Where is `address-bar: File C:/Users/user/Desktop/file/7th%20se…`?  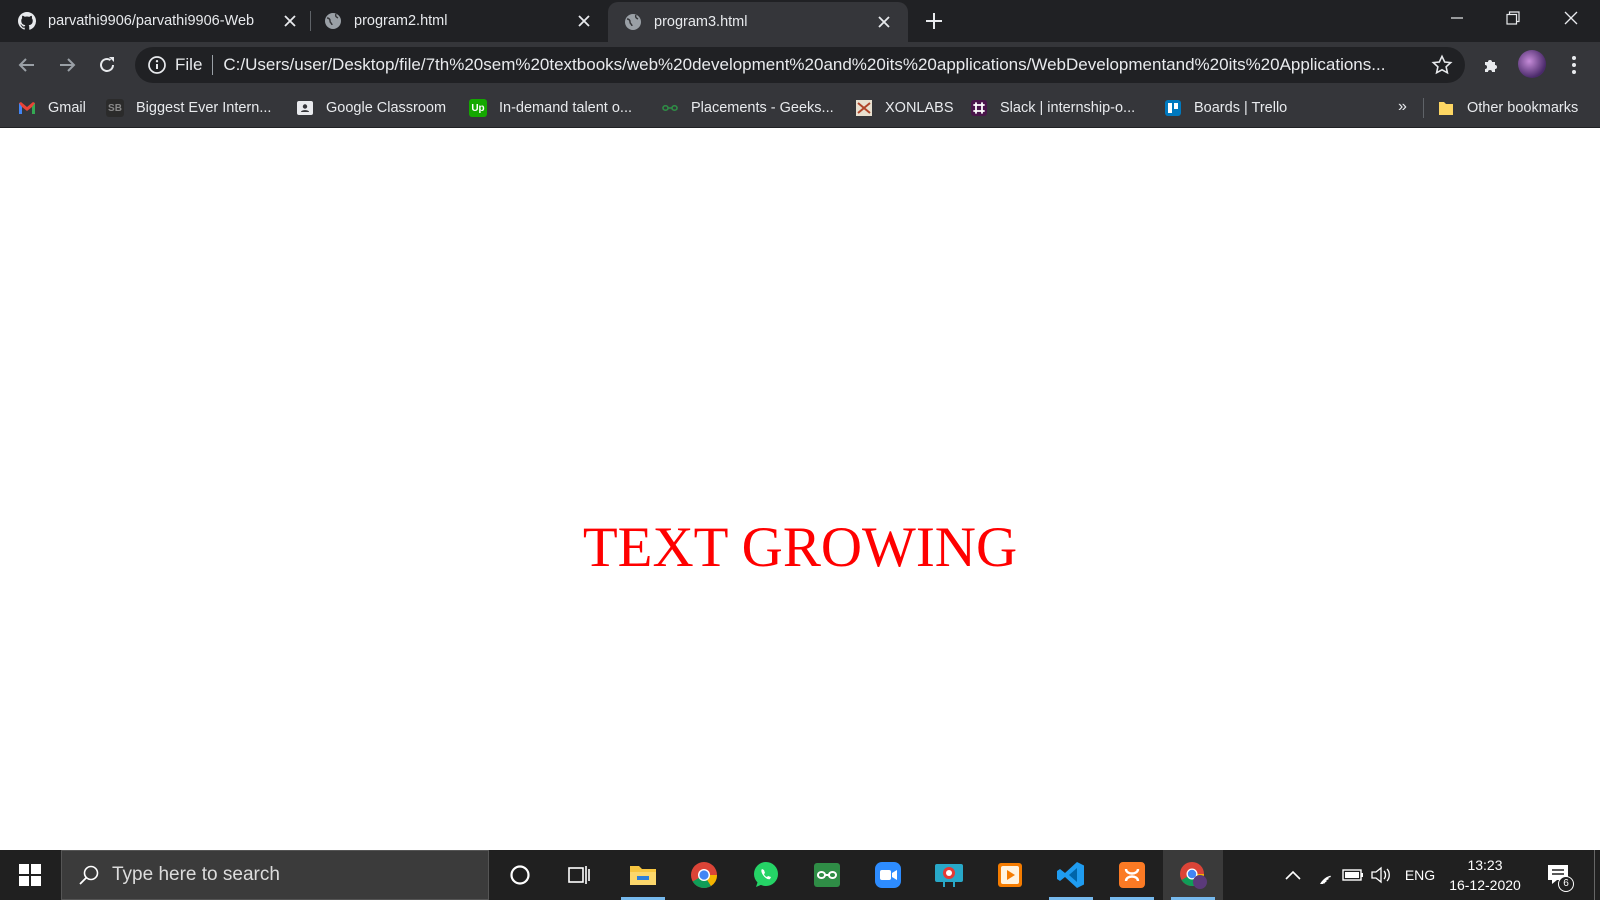 address-bar: File C:/Users/user/Desktop/file/7th%20se… is located at coordinates (800, 65).